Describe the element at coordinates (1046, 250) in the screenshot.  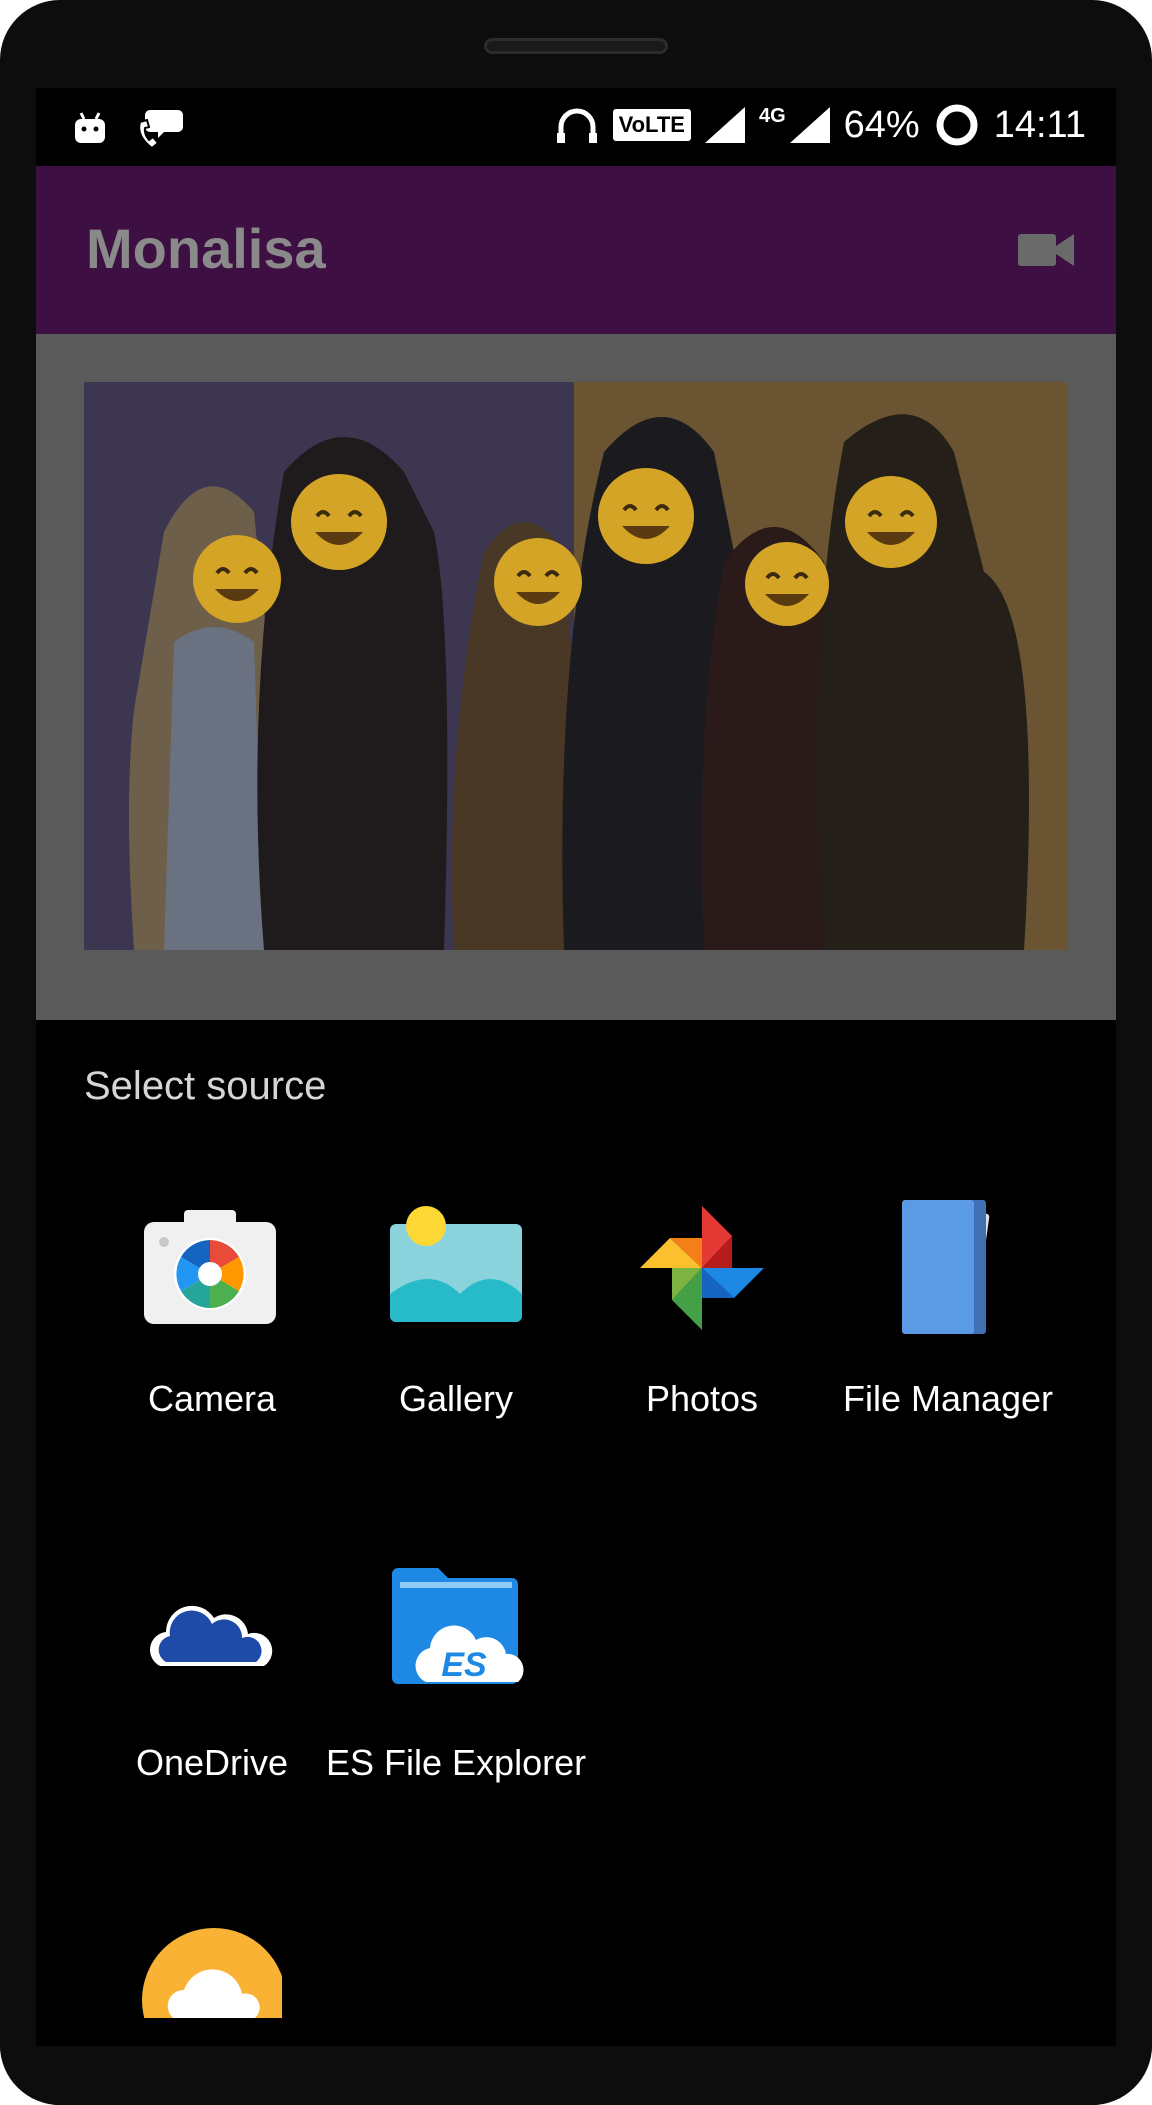
I see `video-camera-icon` at that location.